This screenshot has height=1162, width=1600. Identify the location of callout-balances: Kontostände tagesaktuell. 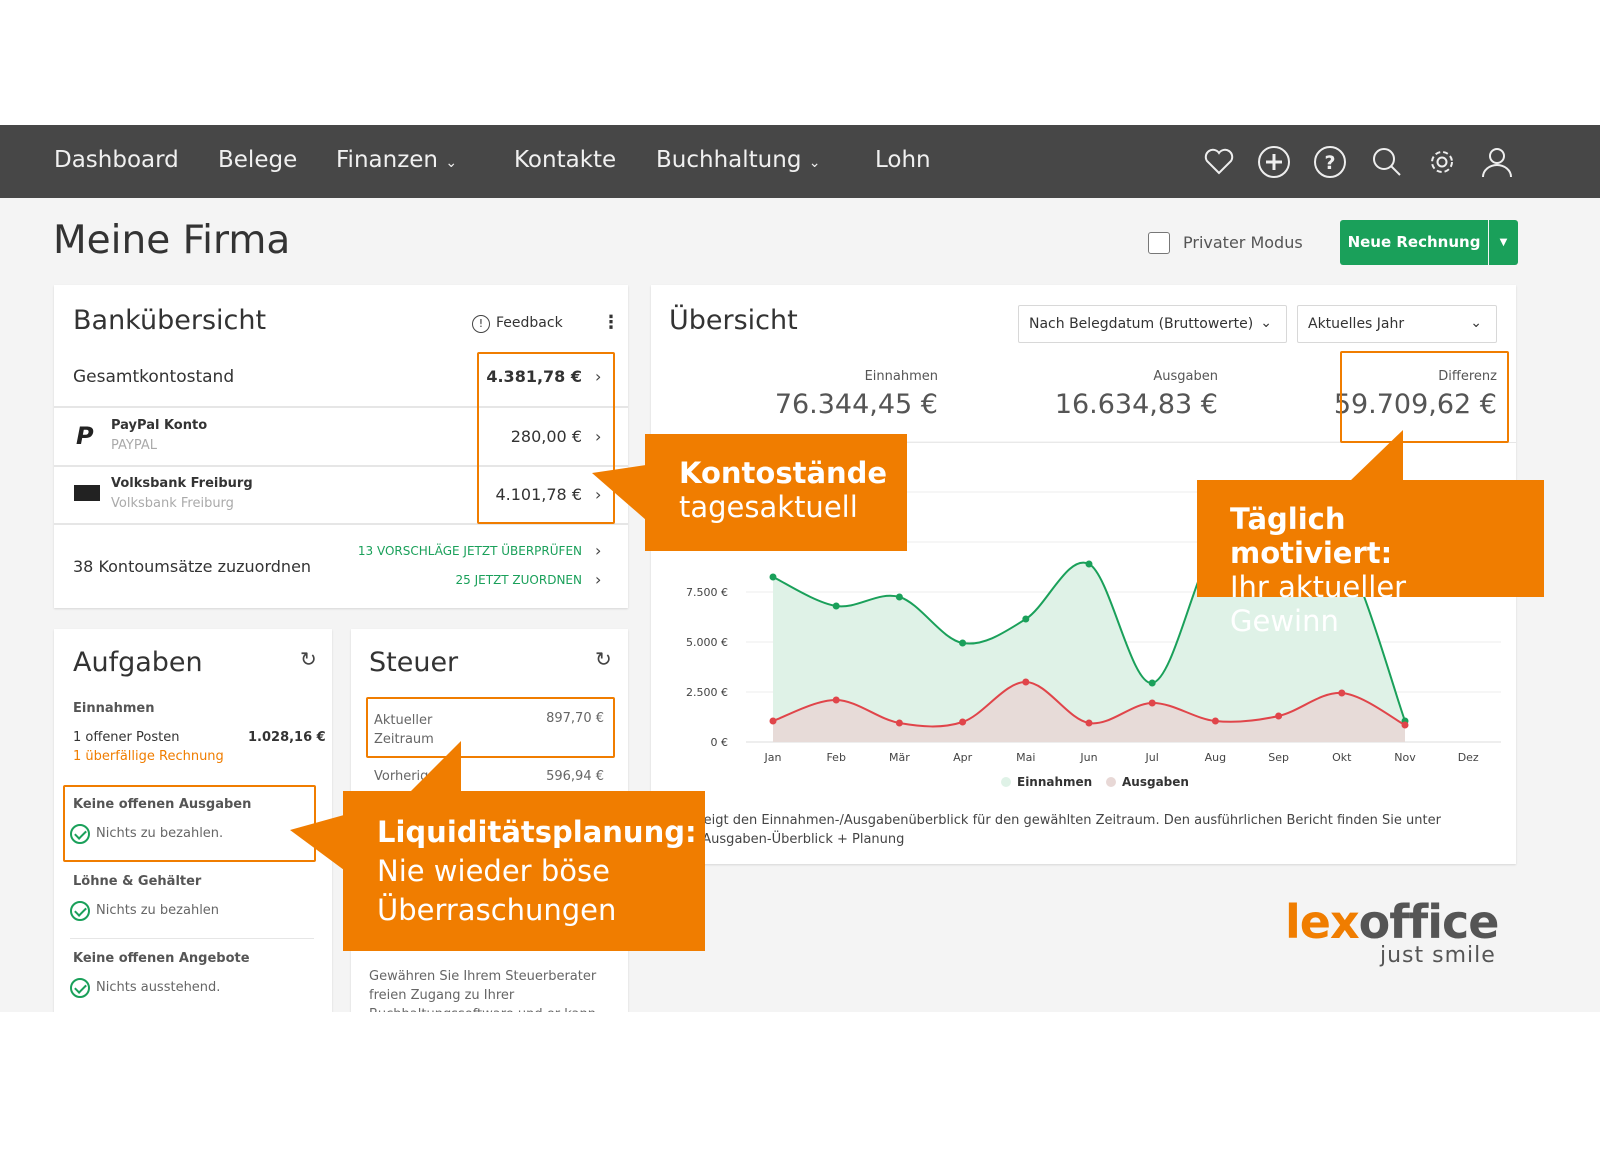
(776, 492).